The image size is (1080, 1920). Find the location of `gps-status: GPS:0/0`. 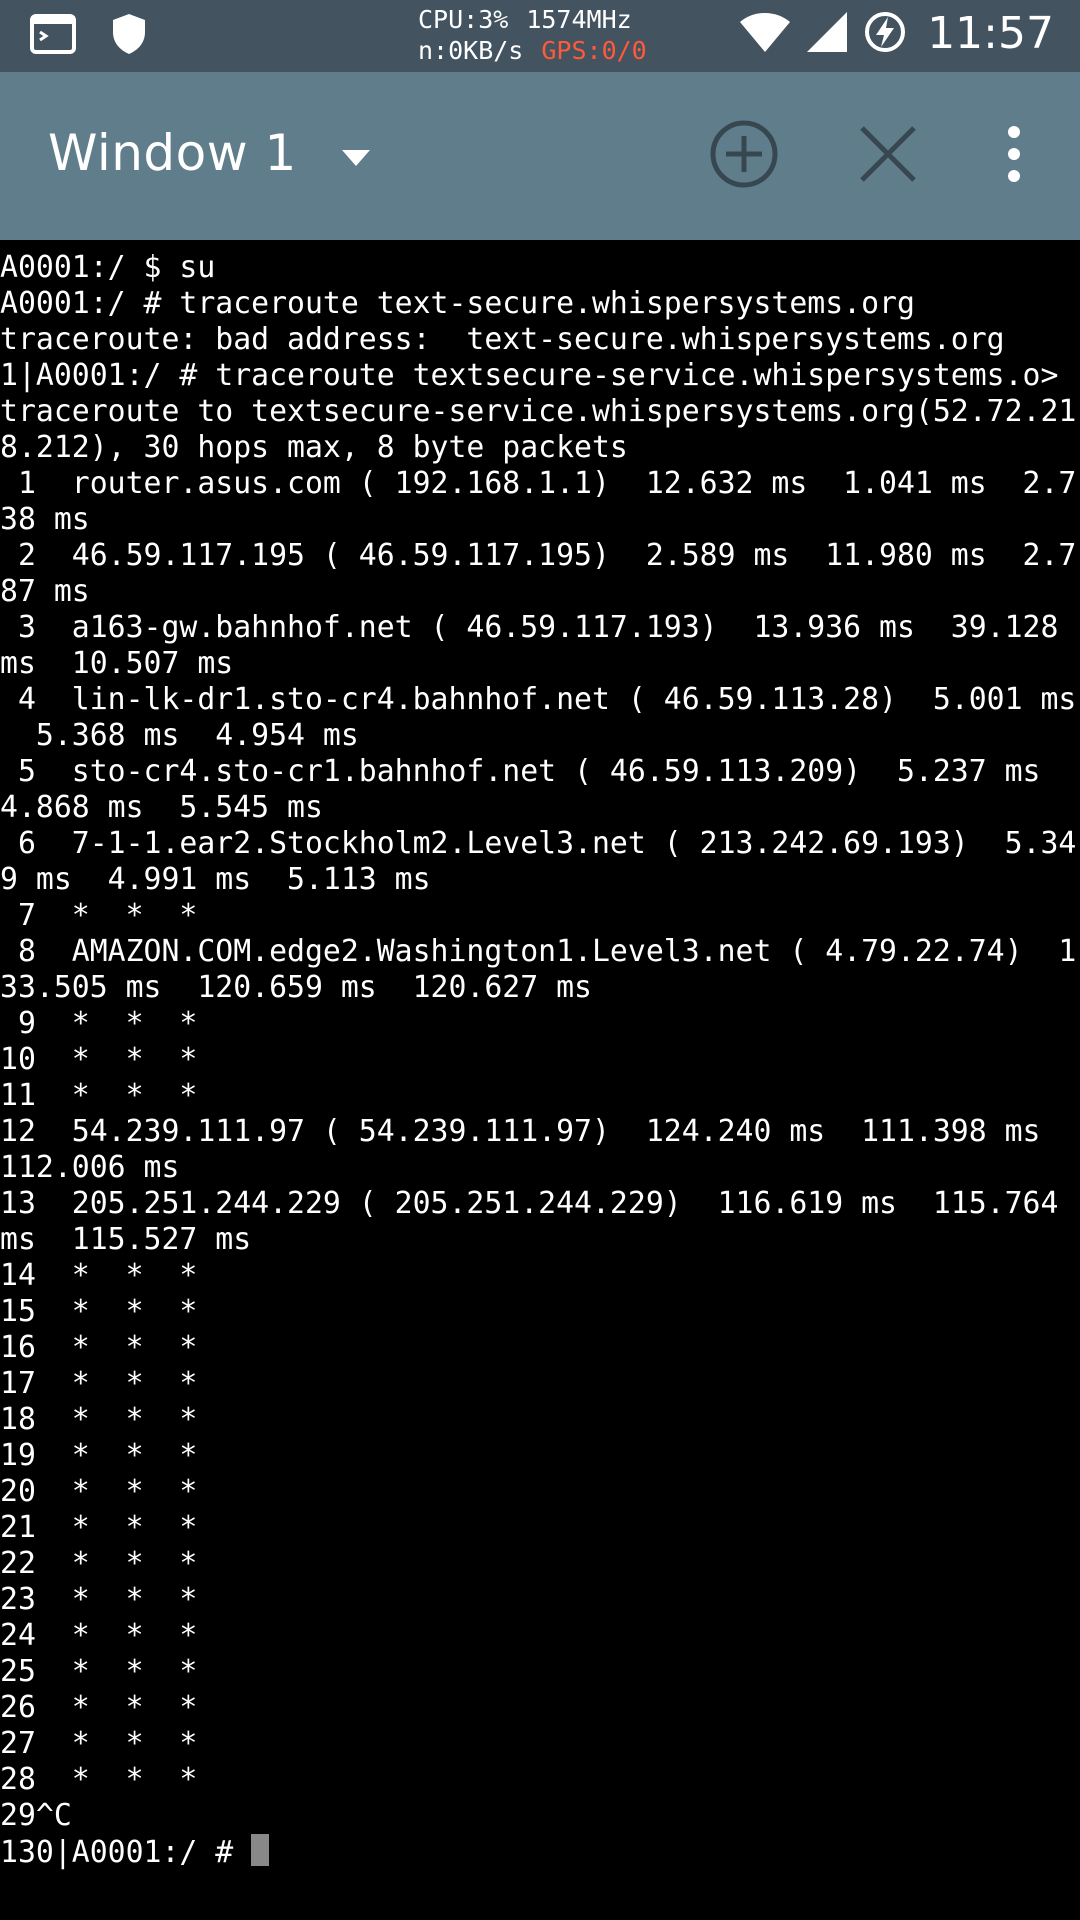

gps-status: GPS:0/0 is located at coordinates (594, 50).